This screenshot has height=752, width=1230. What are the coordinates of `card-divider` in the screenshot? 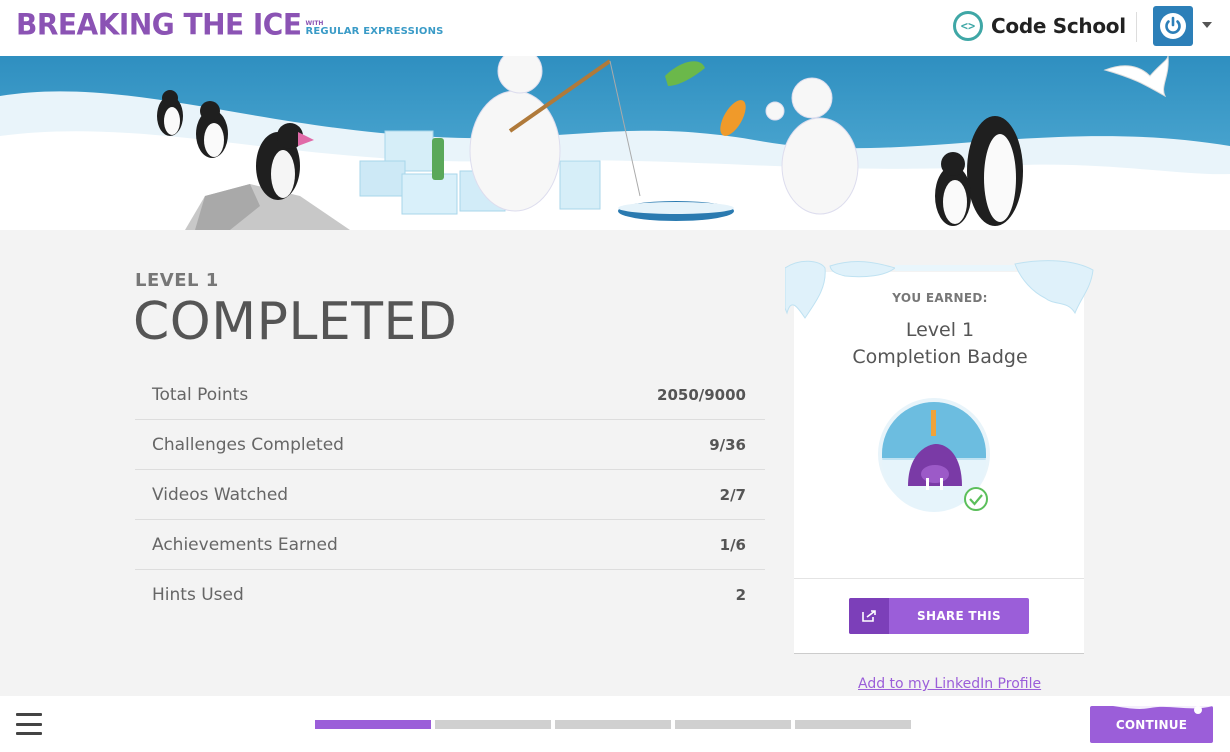 It's located at (939, 578).